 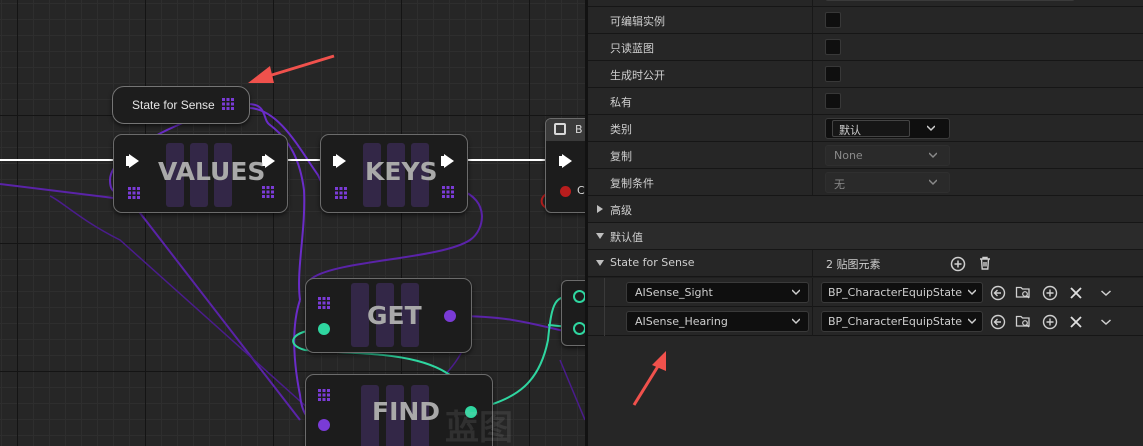 I want to click on partial-node, so click(x=573, y=313).